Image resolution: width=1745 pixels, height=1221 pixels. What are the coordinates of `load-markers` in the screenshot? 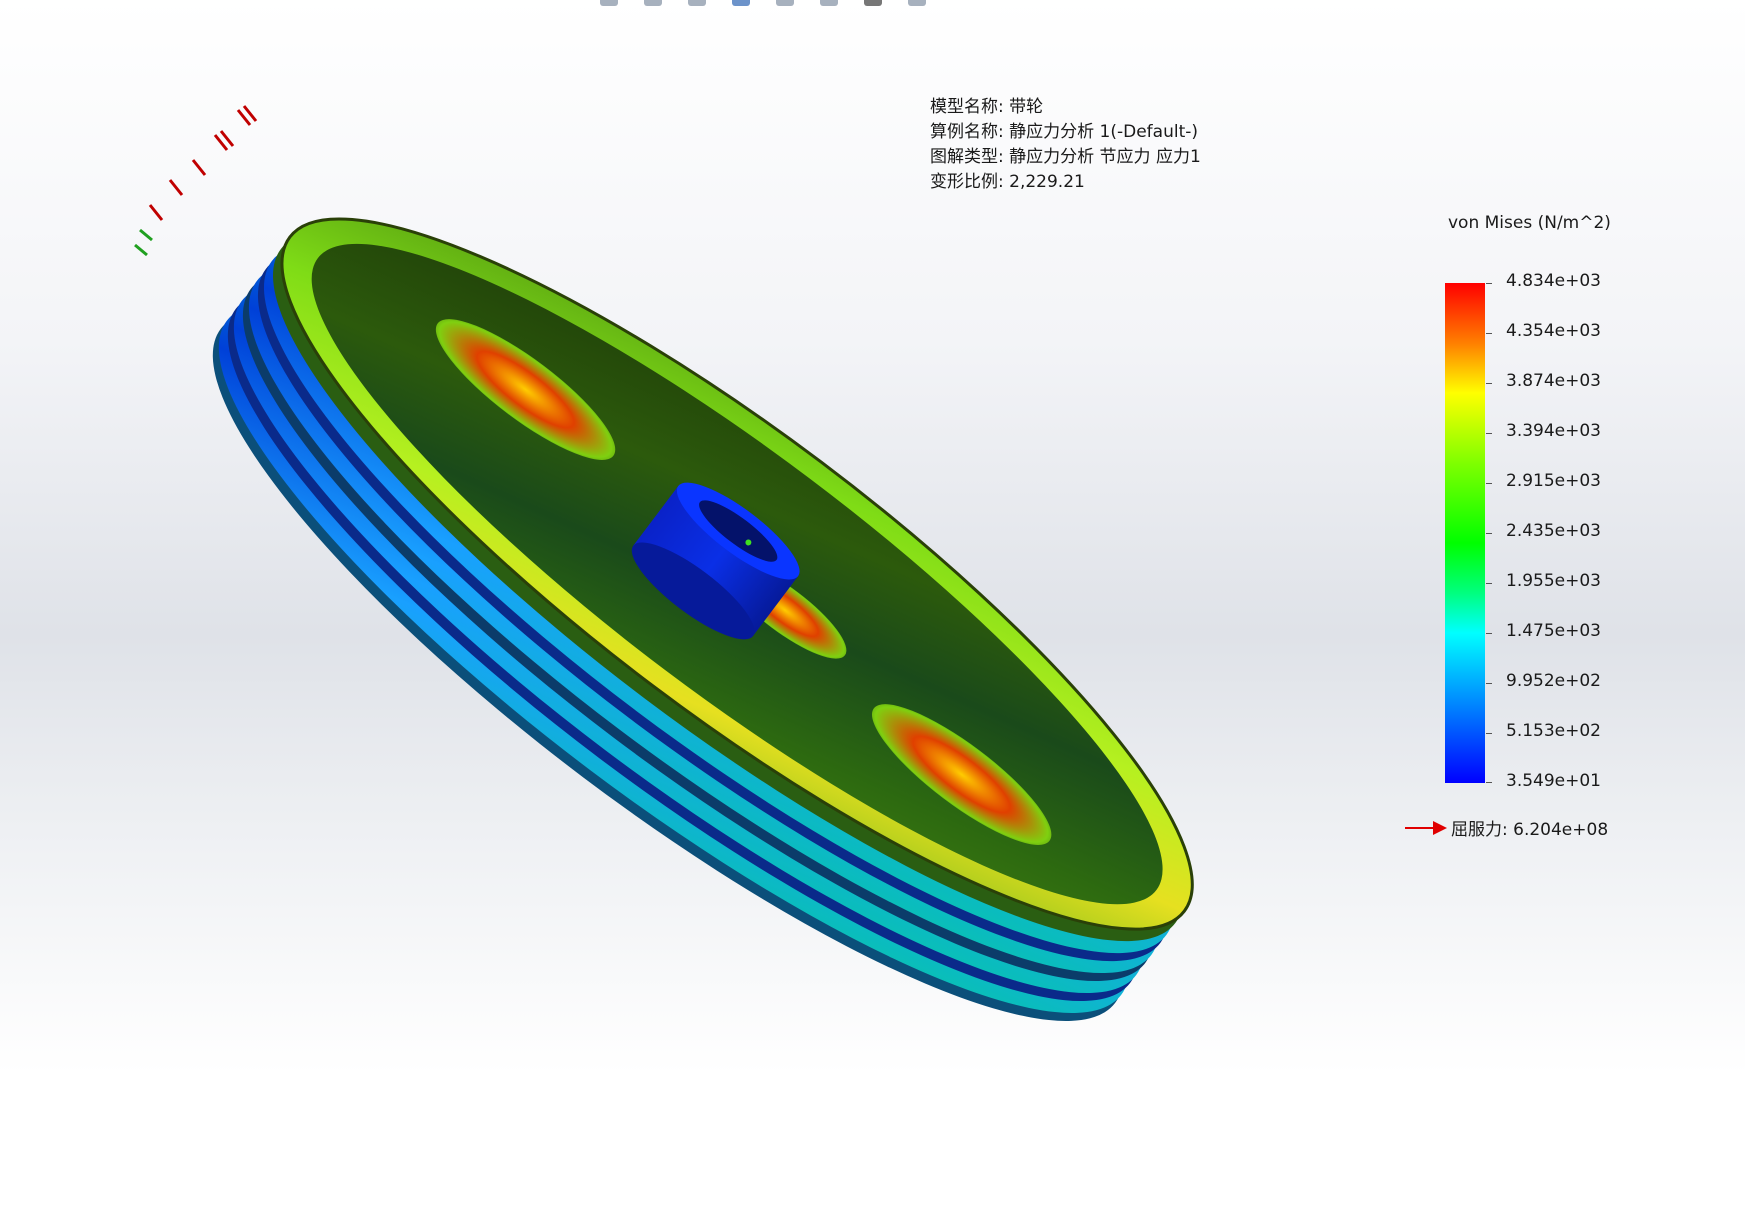 It's located at (196, 181).